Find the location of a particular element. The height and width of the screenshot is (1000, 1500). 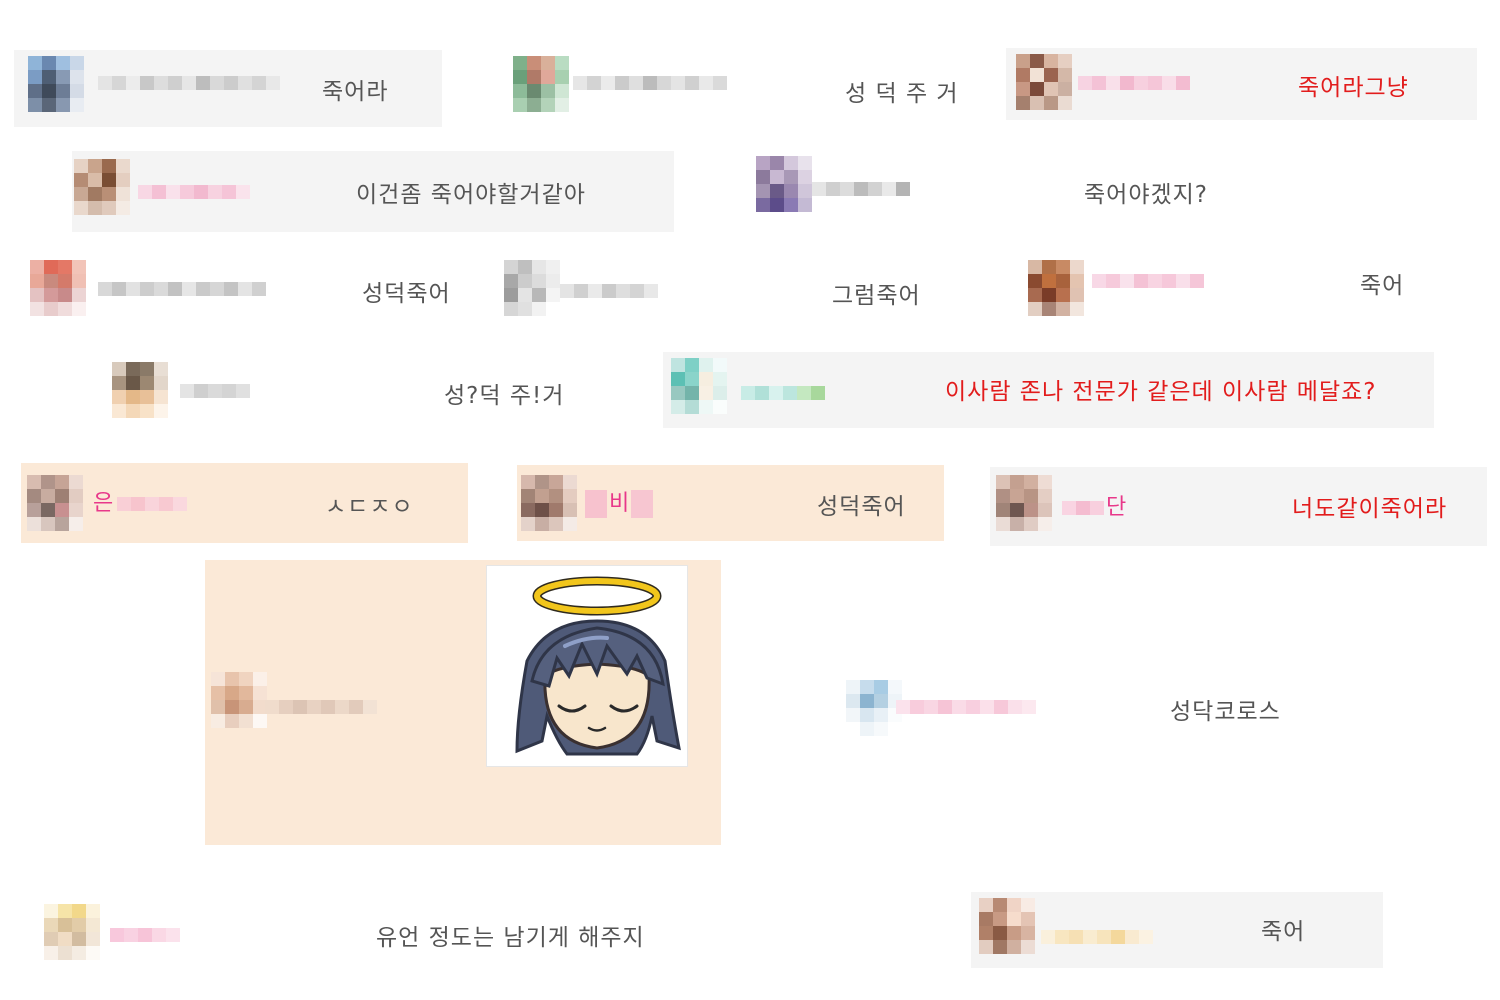

message-text: 이건좀 죽어야할거같아 is located at coordinates (471, 195).